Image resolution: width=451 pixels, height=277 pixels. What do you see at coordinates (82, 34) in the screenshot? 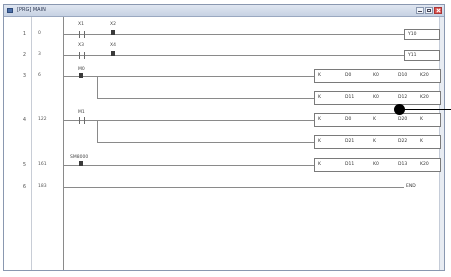
I see `contact-x1` at bounding box center [82, 34].